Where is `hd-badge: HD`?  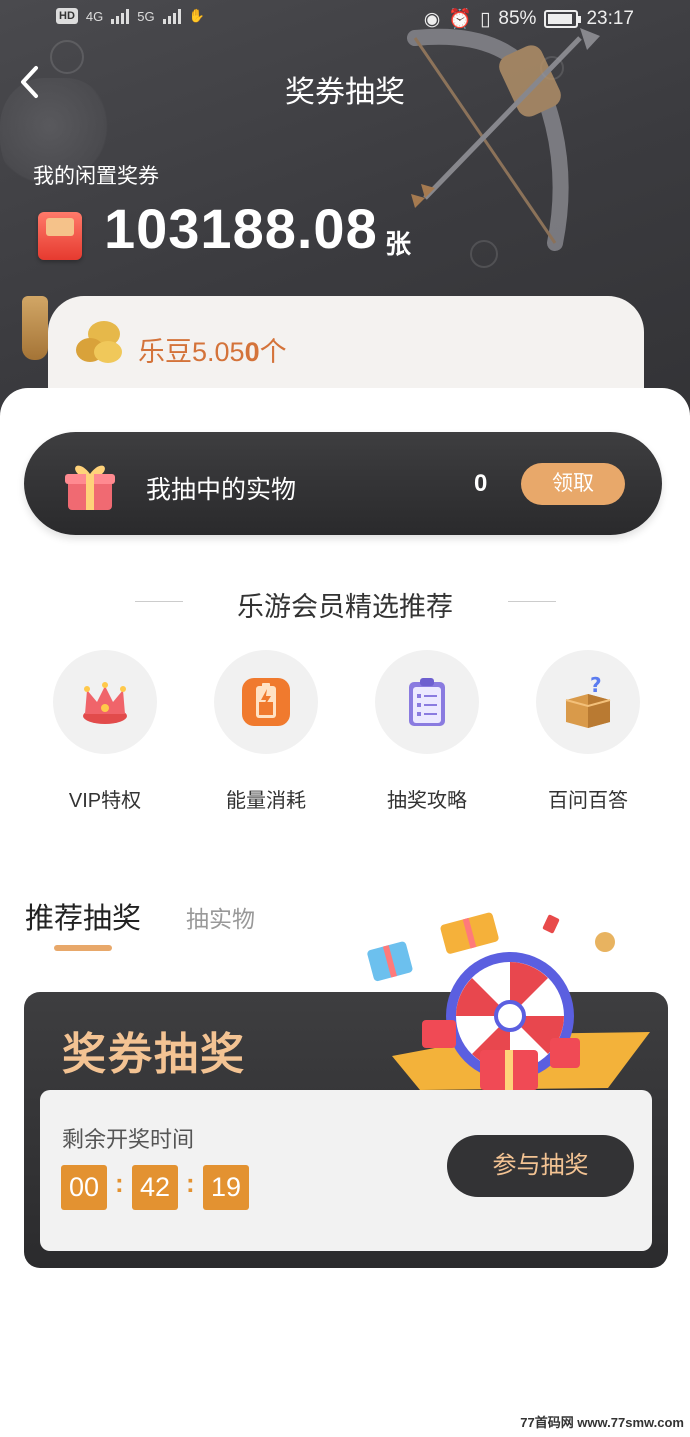 hd-badge: HD is located at coordinates (67, 16).